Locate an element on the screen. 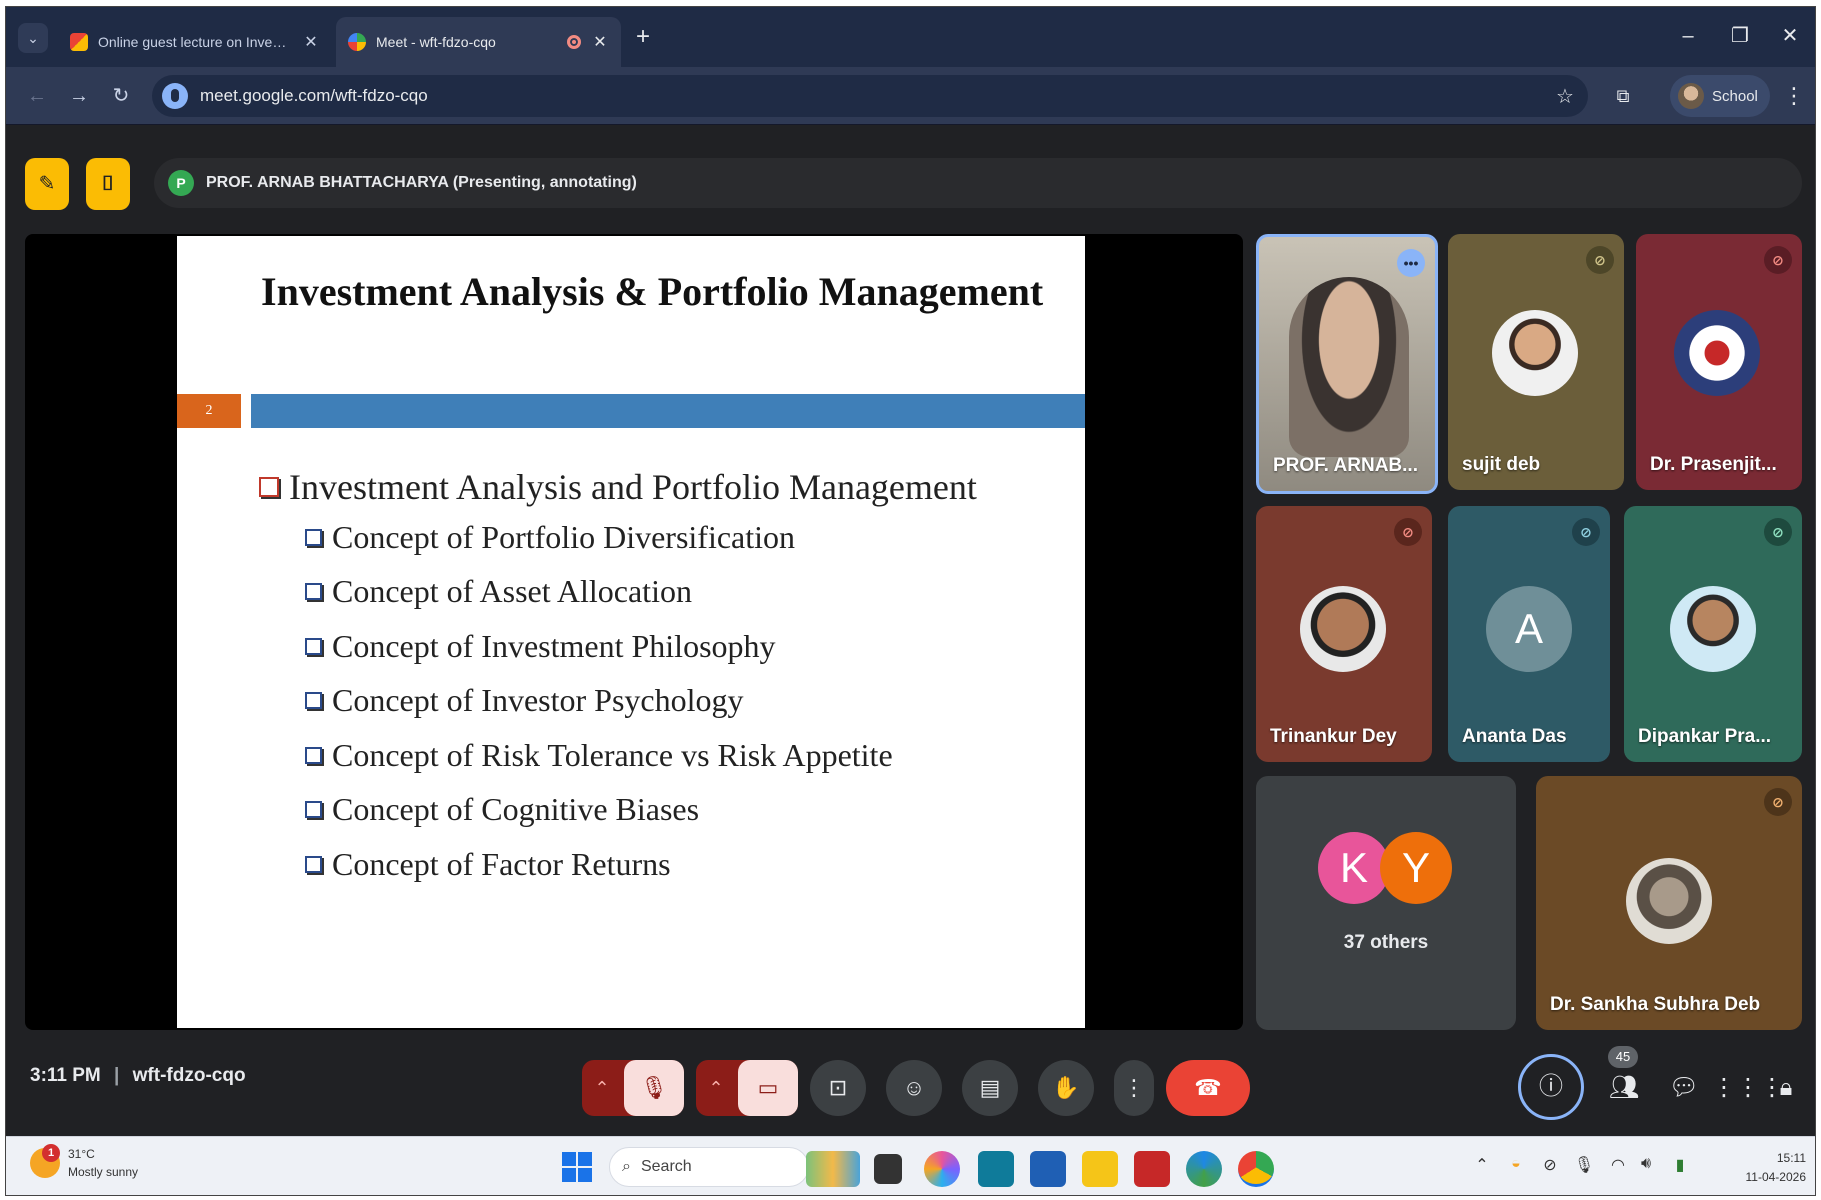  others-tile: K Y 37 others is located at coordinates (1386, 903).